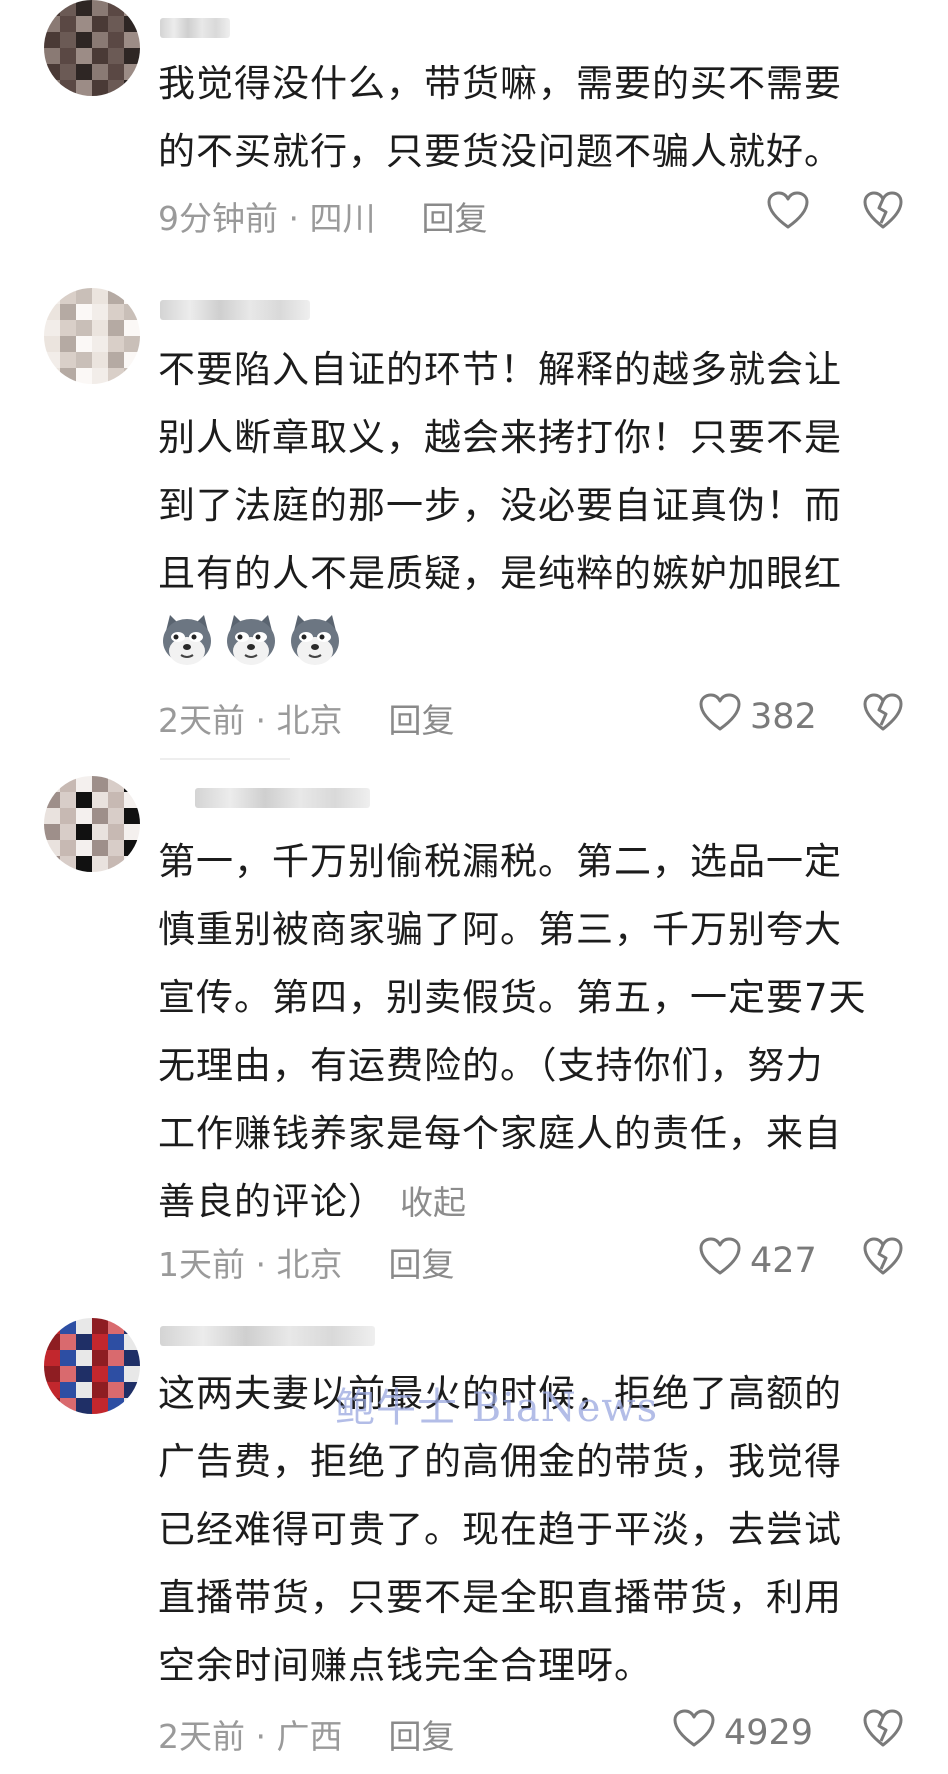  I want to click on like-button: 427, so click(757, 1260).